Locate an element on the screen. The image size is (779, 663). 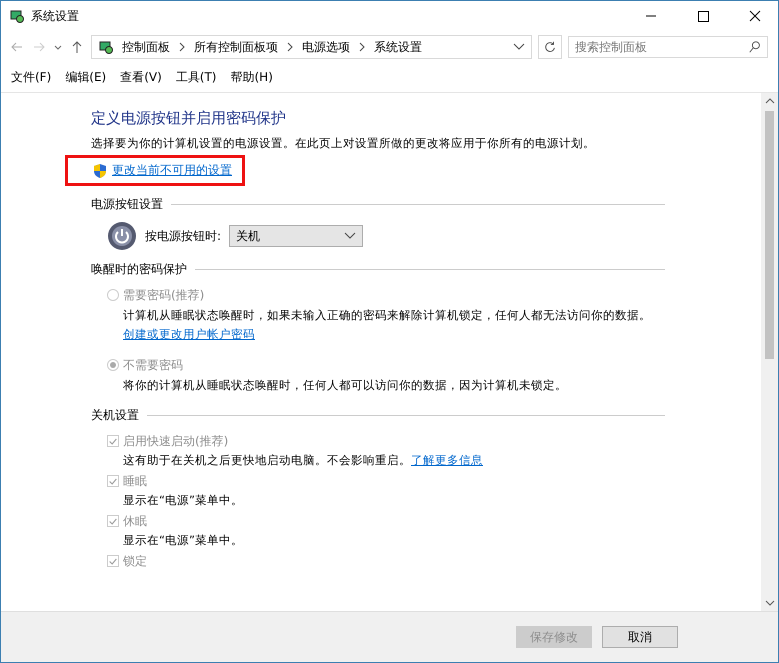
option-label: 需要密码(推荐) is located at coordinates (163, 295).